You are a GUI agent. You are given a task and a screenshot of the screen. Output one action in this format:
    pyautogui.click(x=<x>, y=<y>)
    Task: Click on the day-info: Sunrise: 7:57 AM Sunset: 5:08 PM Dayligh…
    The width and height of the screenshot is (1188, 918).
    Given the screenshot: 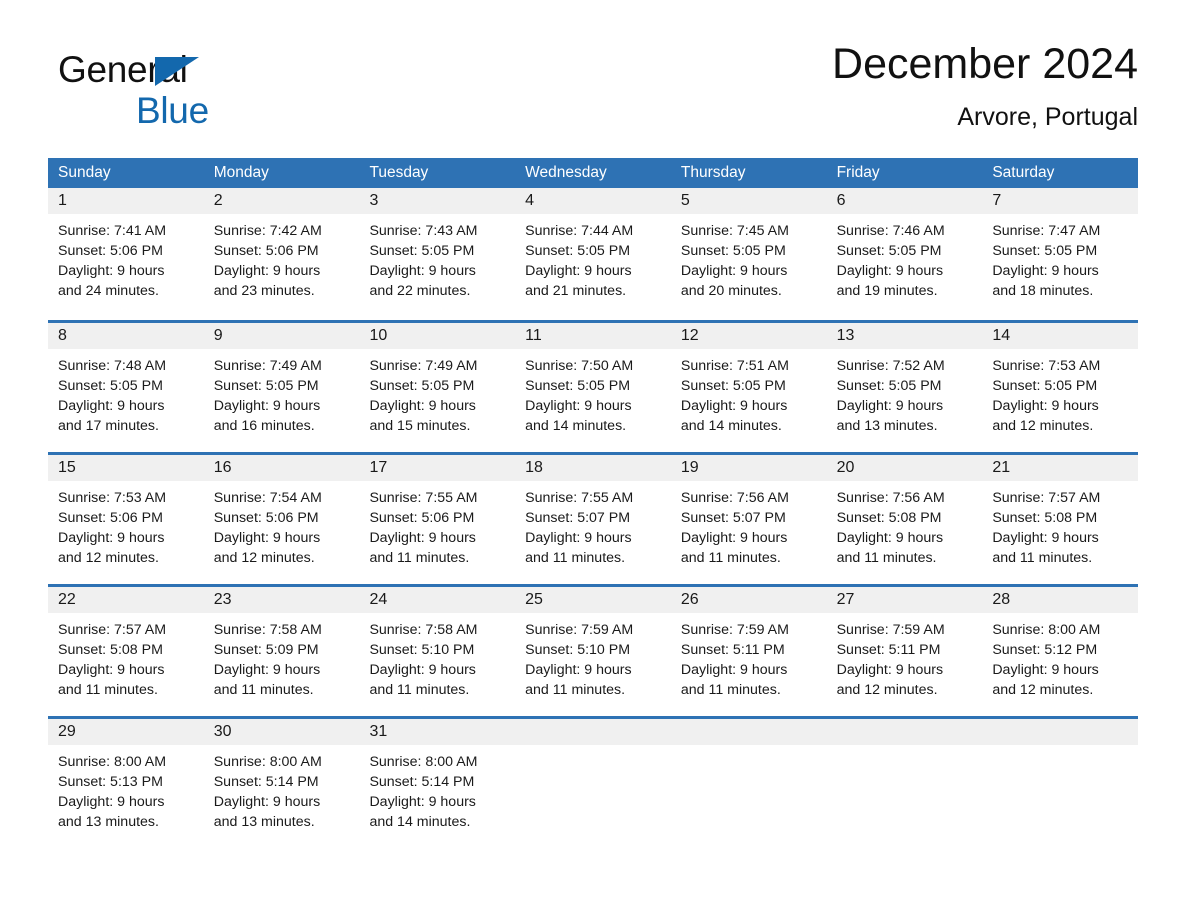 What is the action you would take?
    pyautogui.click(x=1060, y=524)
    